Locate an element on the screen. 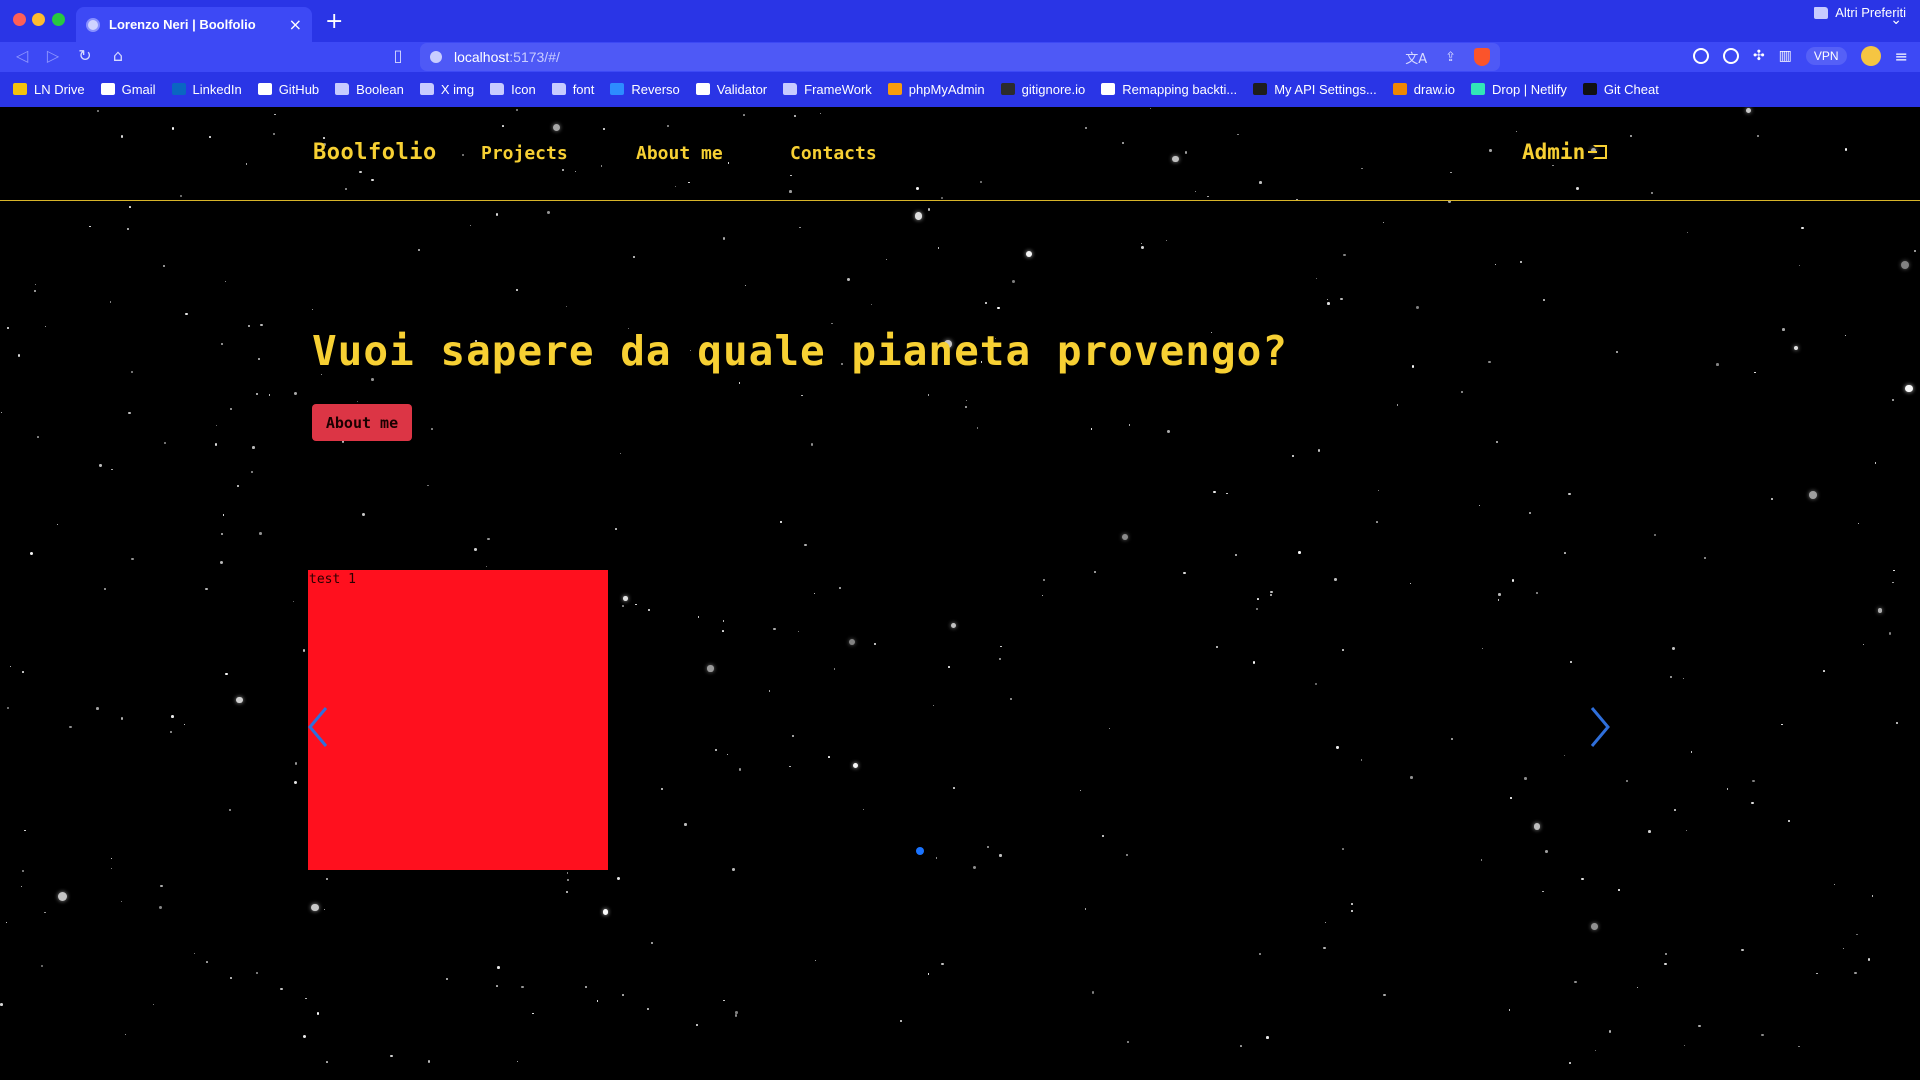  bookmark-item: draw.io is located at coordinates (1423, 89).